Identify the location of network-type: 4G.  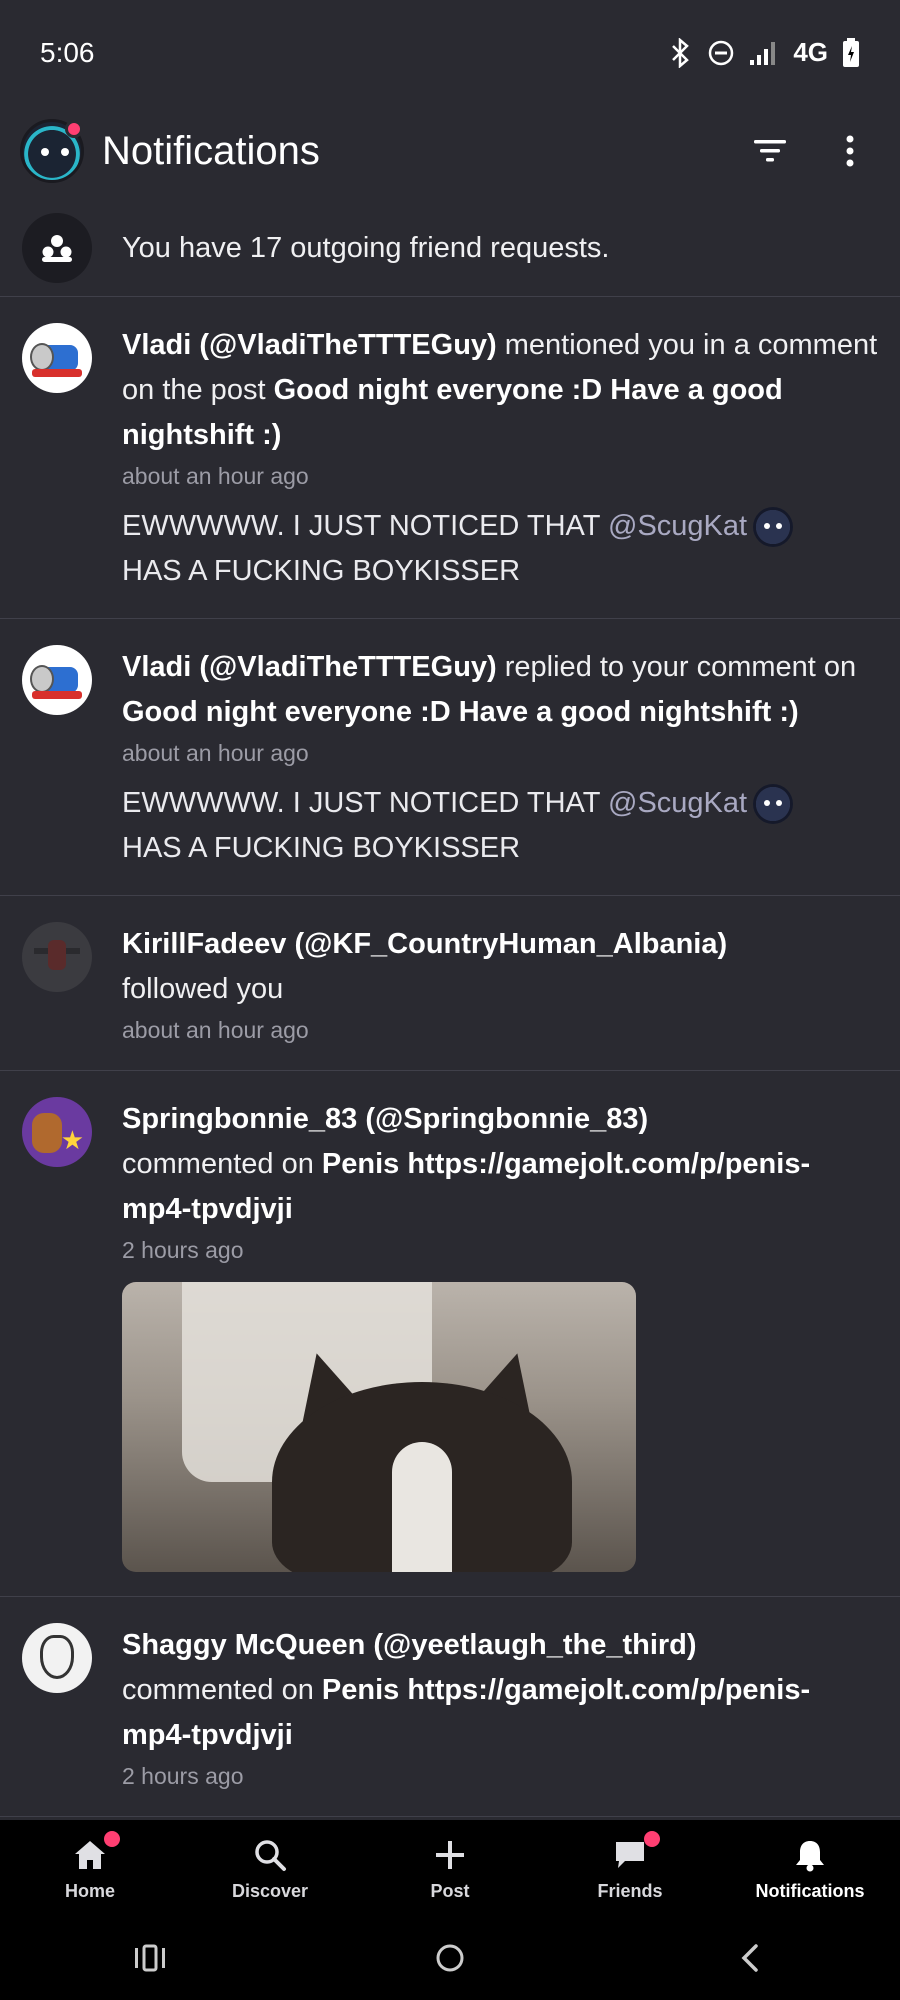
(810, 52).